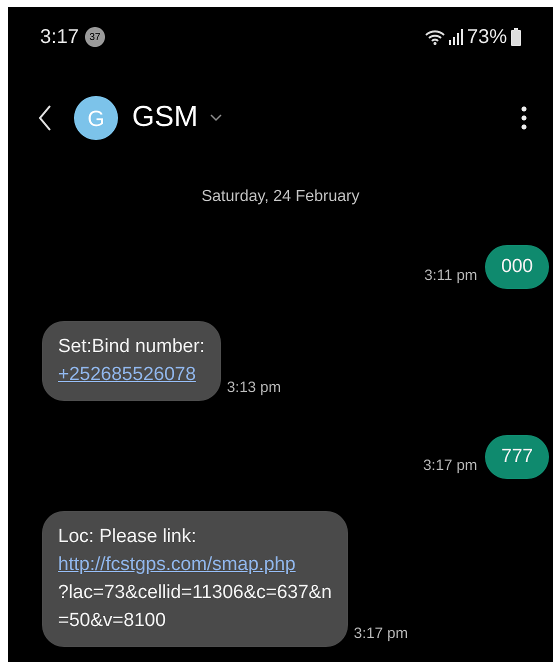 Image resolution: width=560 pixels, height=662 pixels. I want to click on message-link: +252685526078, so click(131, 375).